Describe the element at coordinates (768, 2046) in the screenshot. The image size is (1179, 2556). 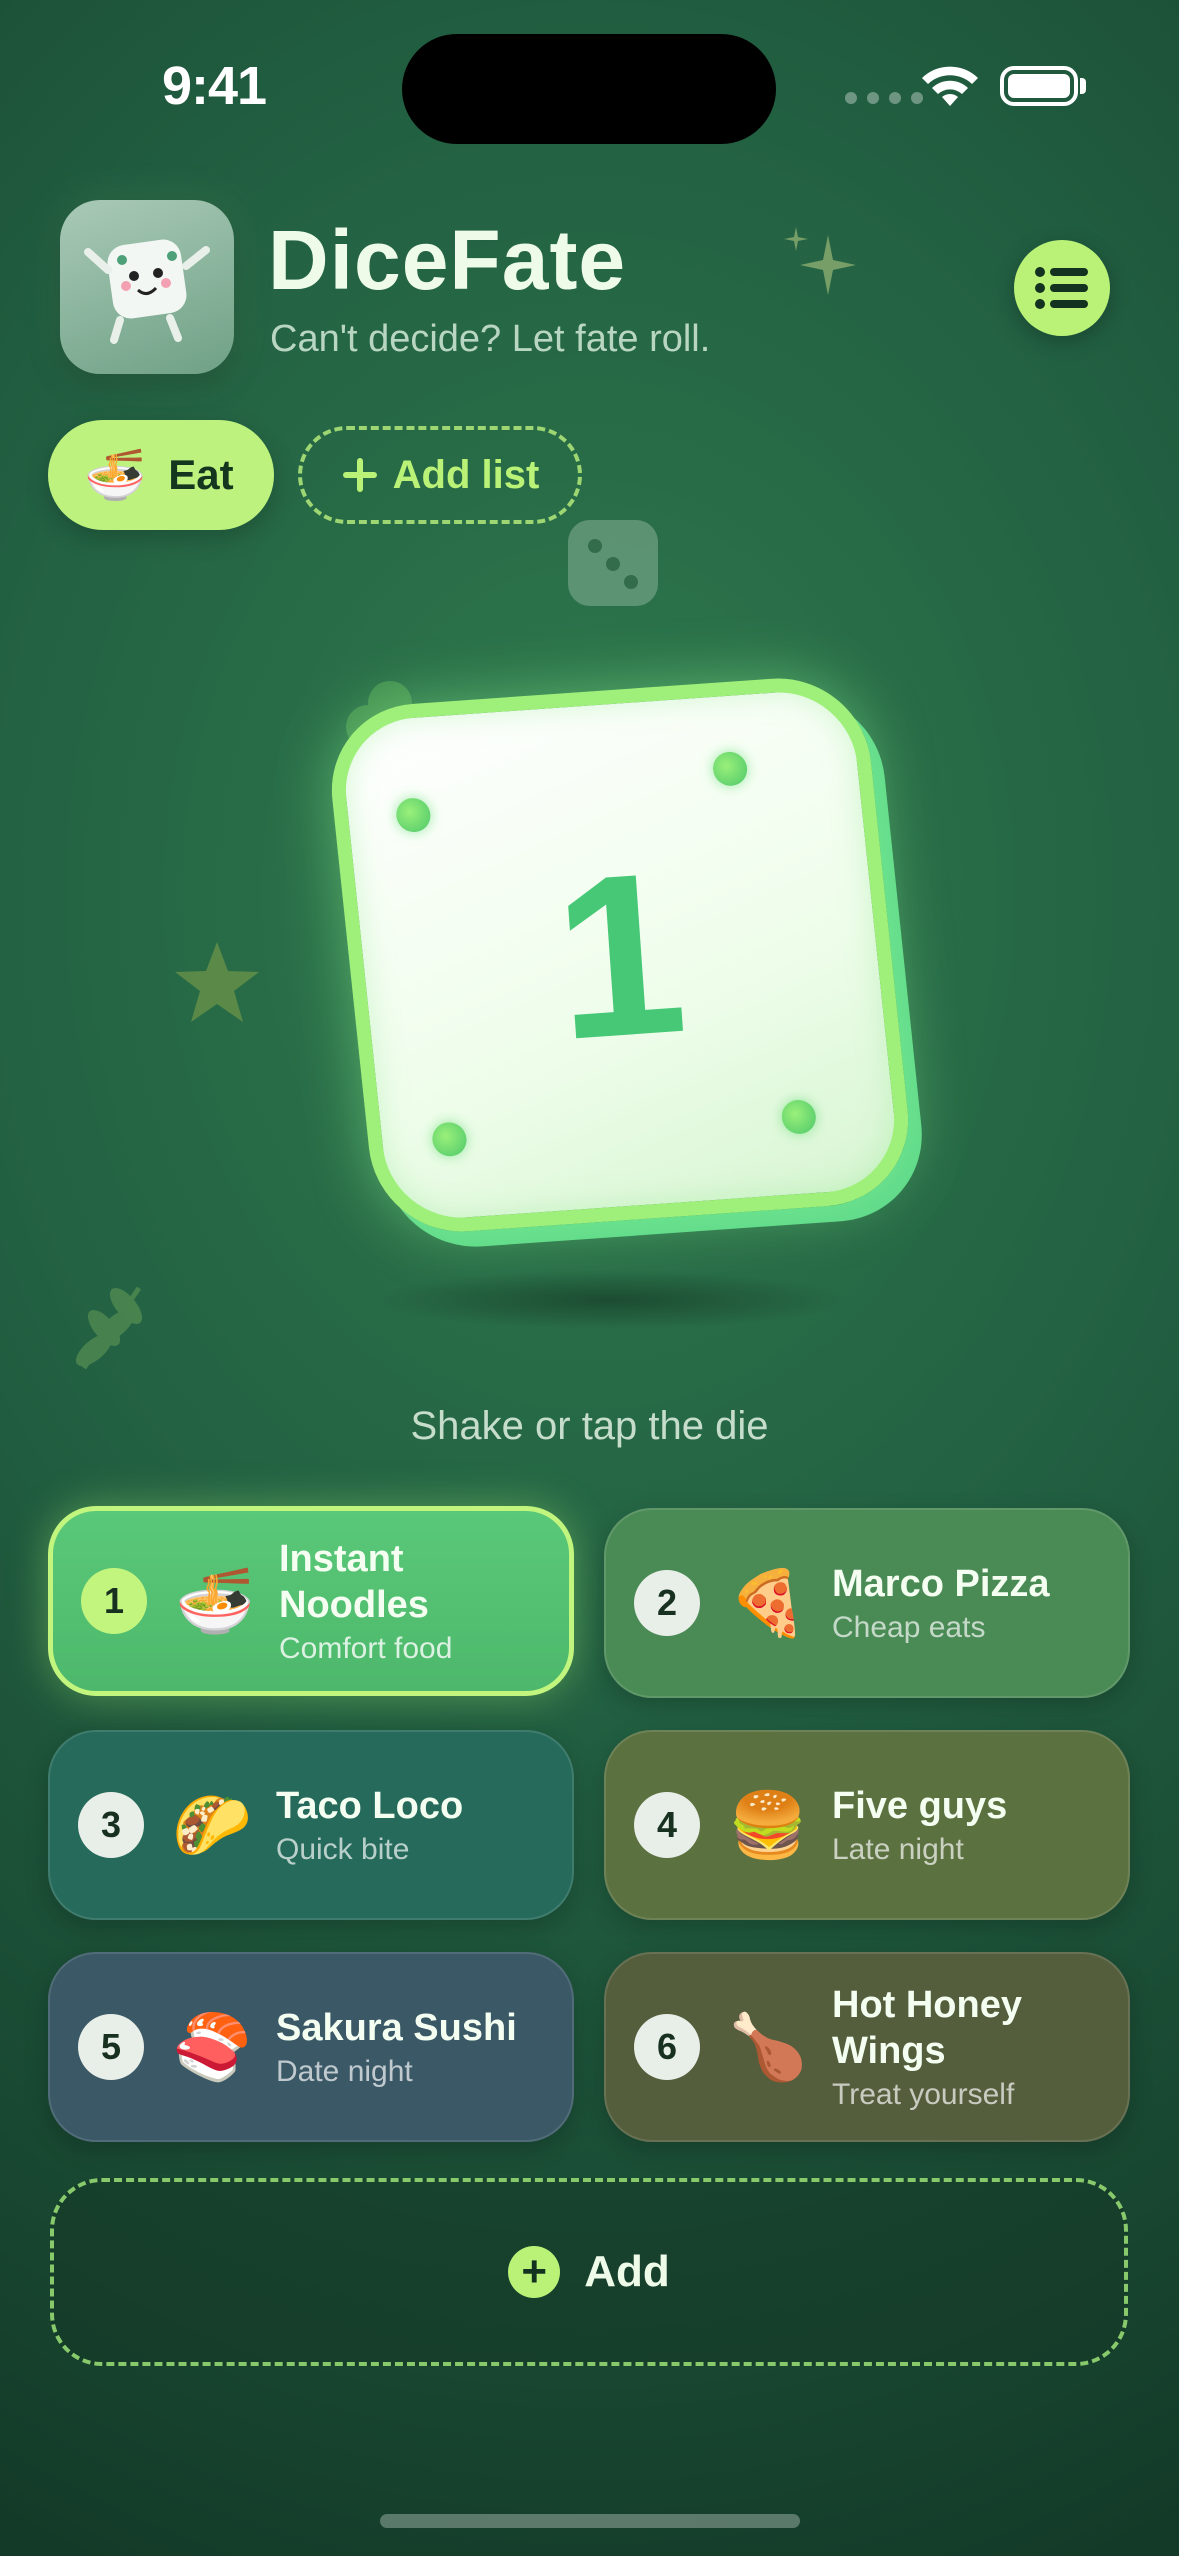
I see `chicken-wing-icon: 🍗` at that location.